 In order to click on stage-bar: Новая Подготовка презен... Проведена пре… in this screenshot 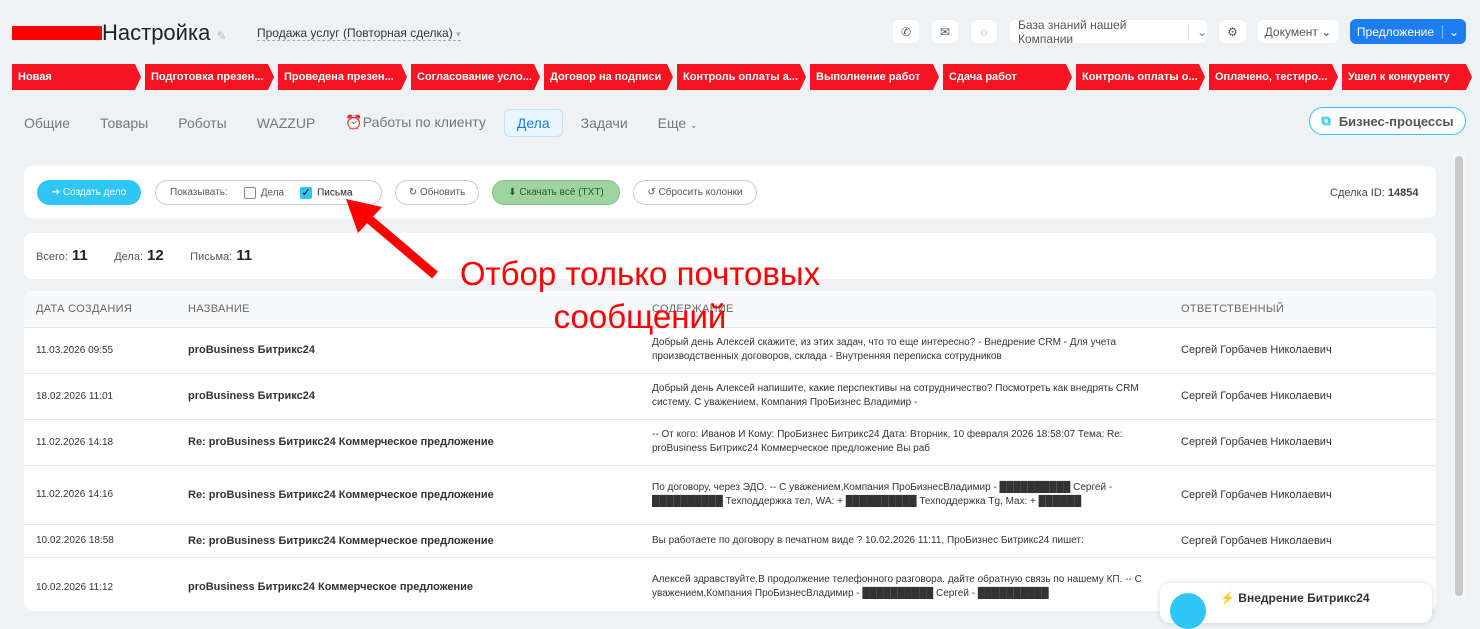, I will do `click(742, 77)`.